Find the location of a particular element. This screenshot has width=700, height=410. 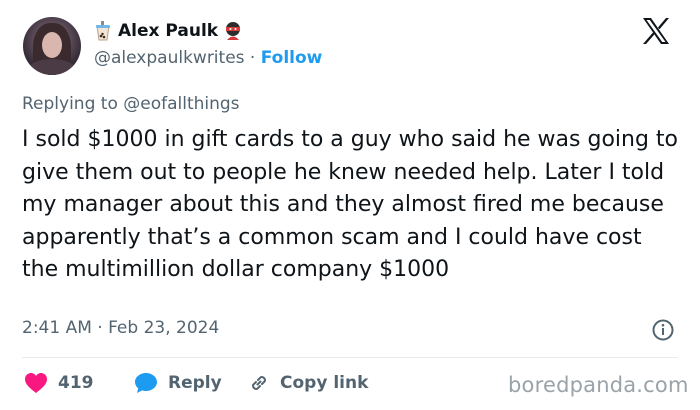

like-button: 419 is located at coordinates (74, 383).